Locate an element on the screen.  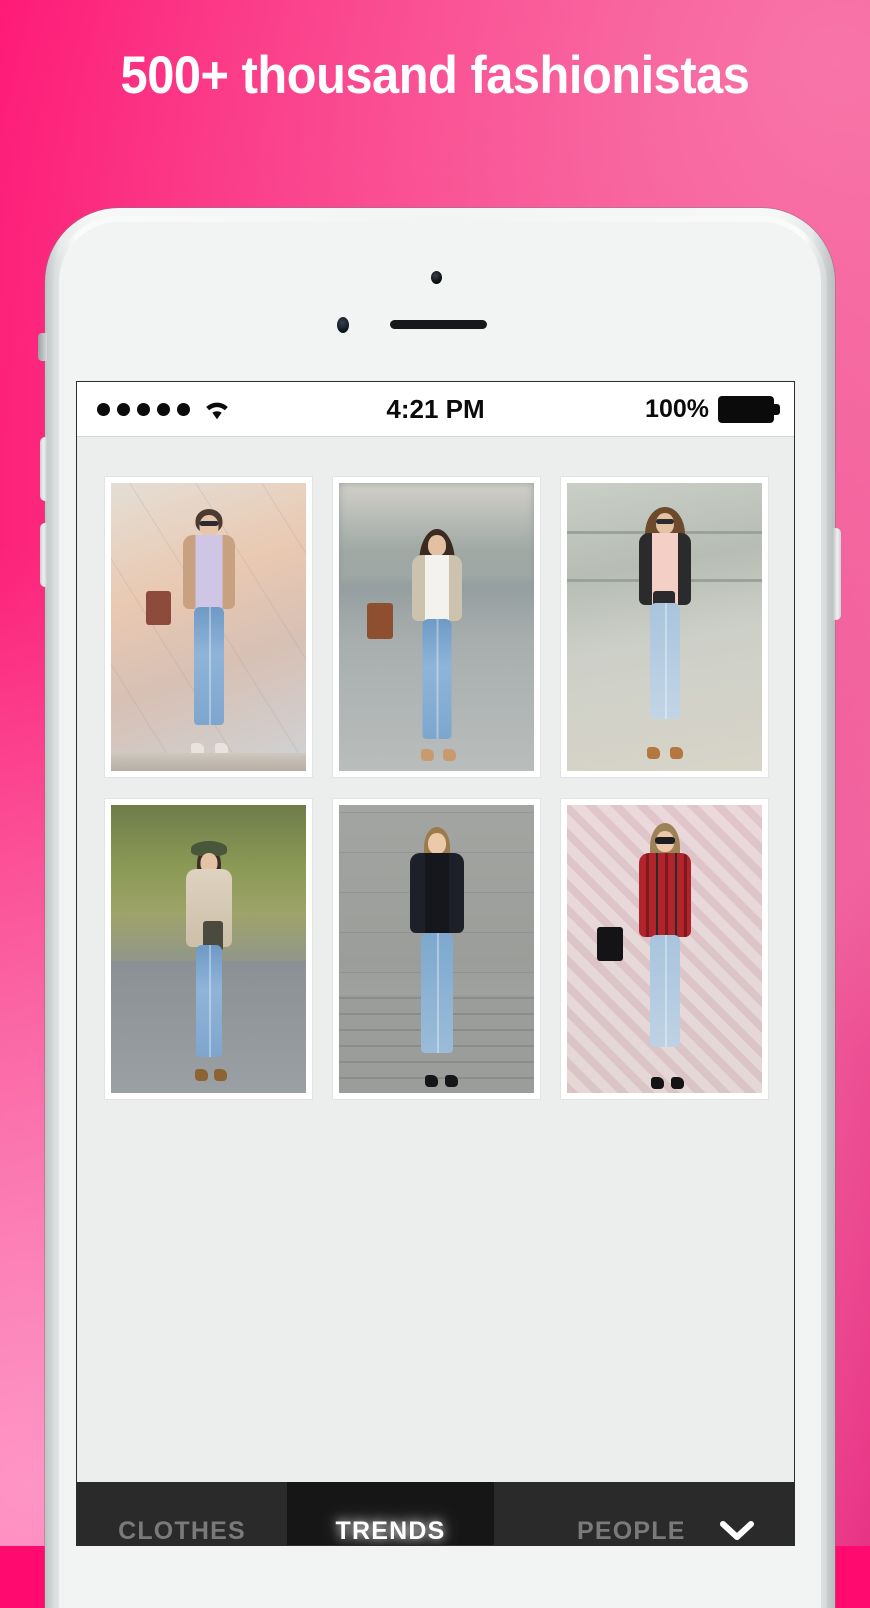
page-title: 500+ thousand fashionistas is located at coordinates (435, 75).